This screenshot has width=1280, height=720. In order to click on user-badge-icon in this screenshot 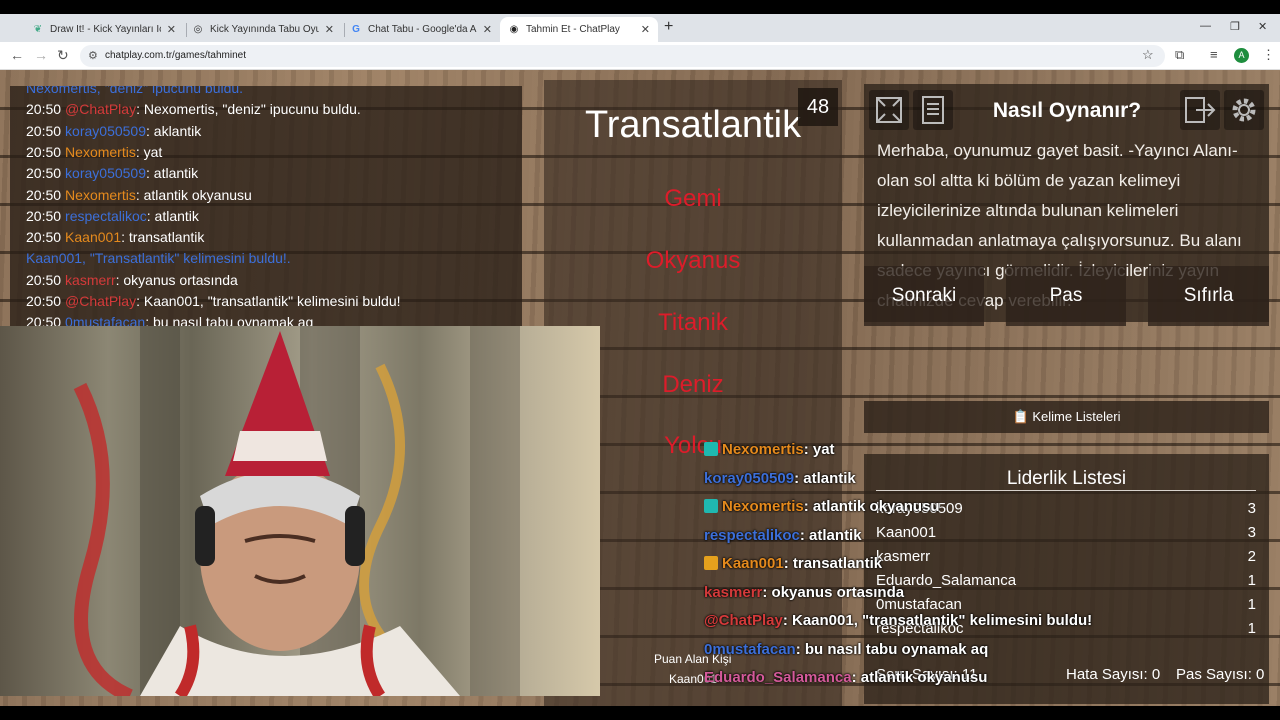, I will do `click(711, 449)`.